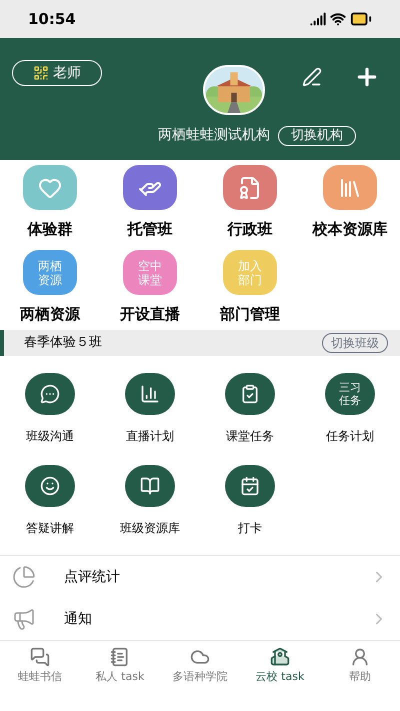  Describe the element at coordinates (78, 619) in the screenshot. I see `list-label: 通知` at that location.